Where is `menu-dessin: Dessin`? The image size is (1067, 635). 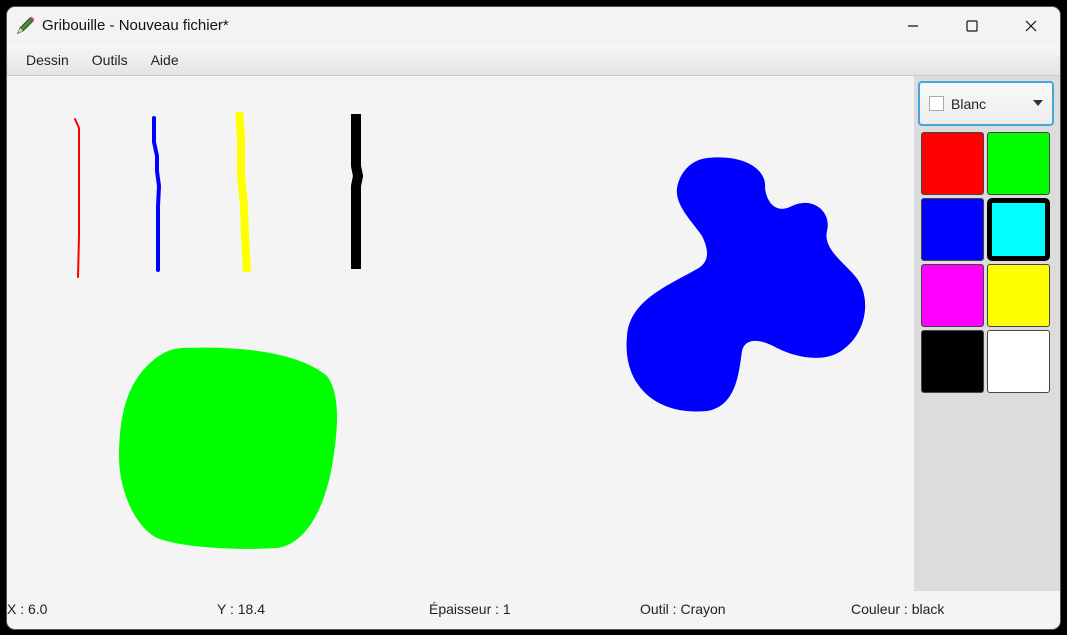 menu-dessin: Dessin is located at coordinates (47, 60).